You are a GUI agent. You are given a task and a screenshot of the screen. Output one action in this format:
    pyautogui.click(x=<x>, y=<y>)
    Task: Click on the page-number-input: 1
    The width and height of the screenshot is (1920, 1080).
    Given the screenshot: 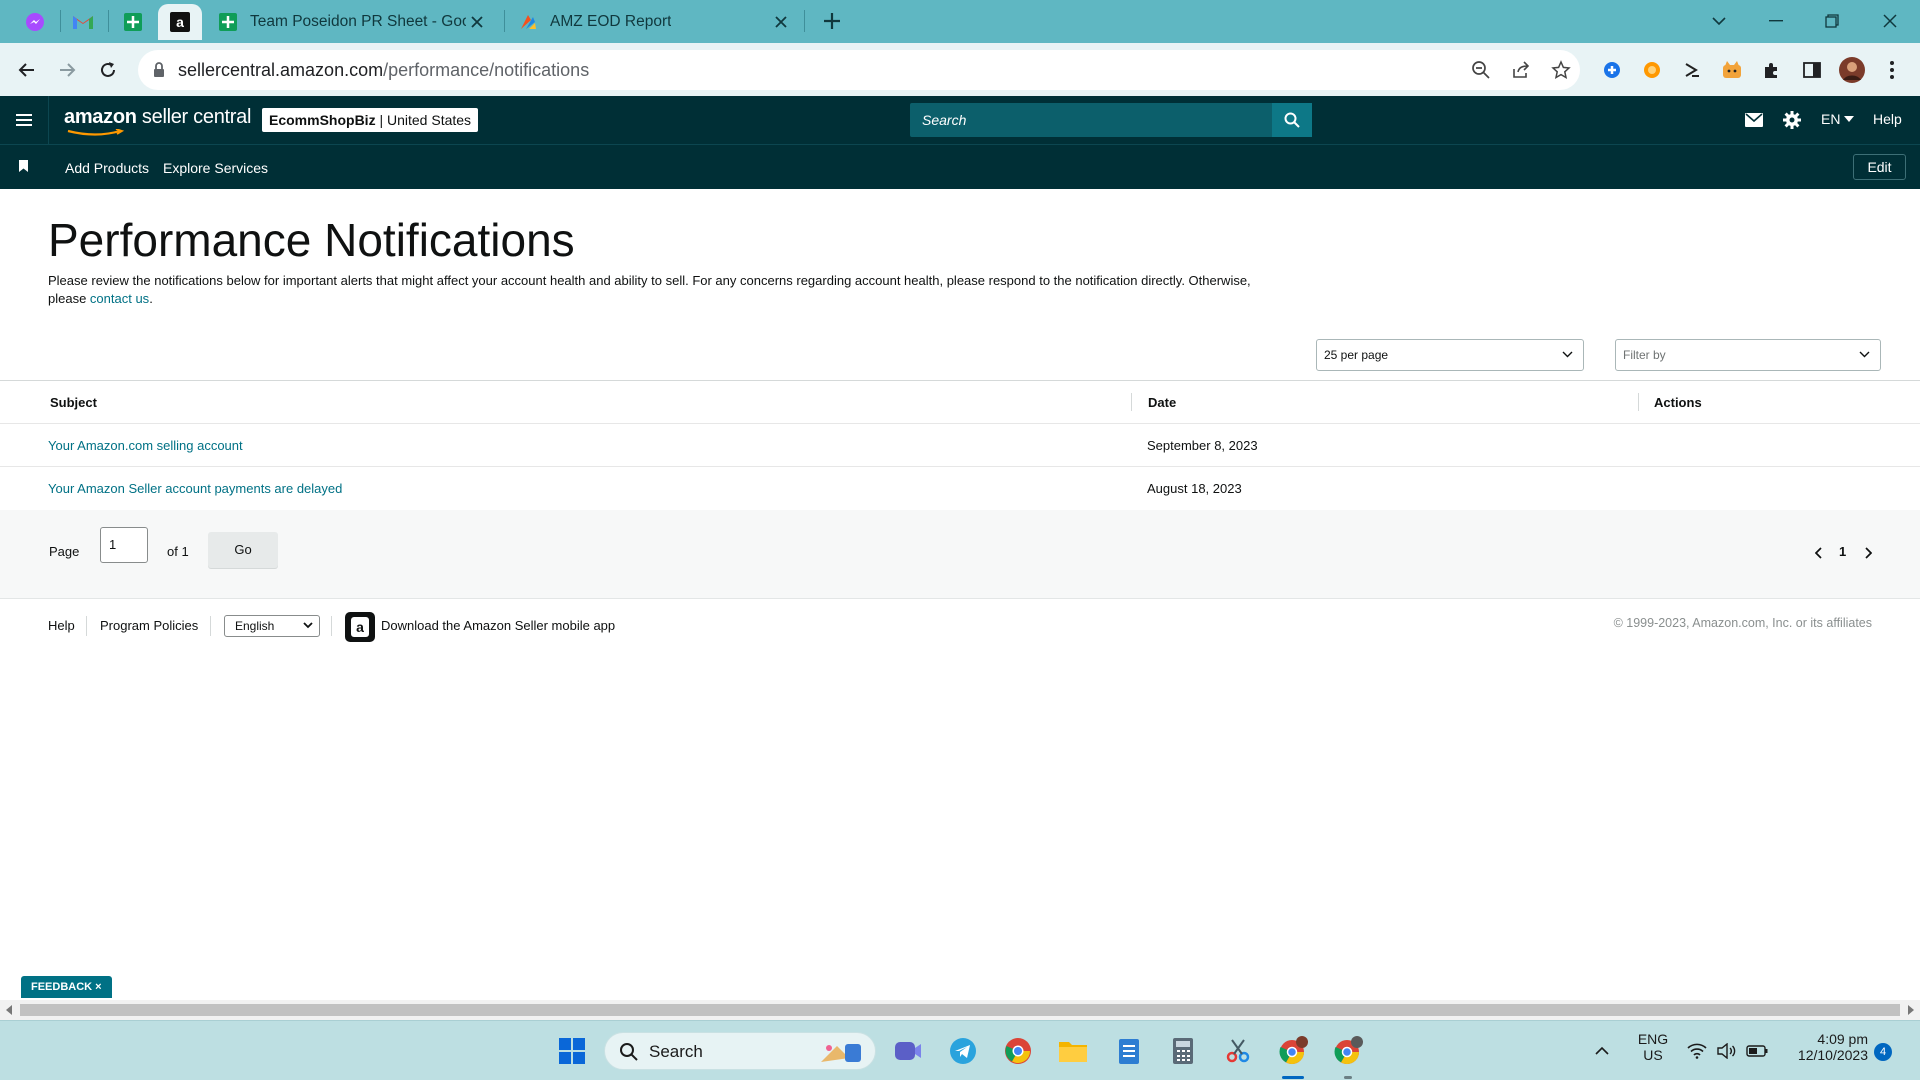 What is the action you would take?
    pyautogui.click(x=124, y=545)
    